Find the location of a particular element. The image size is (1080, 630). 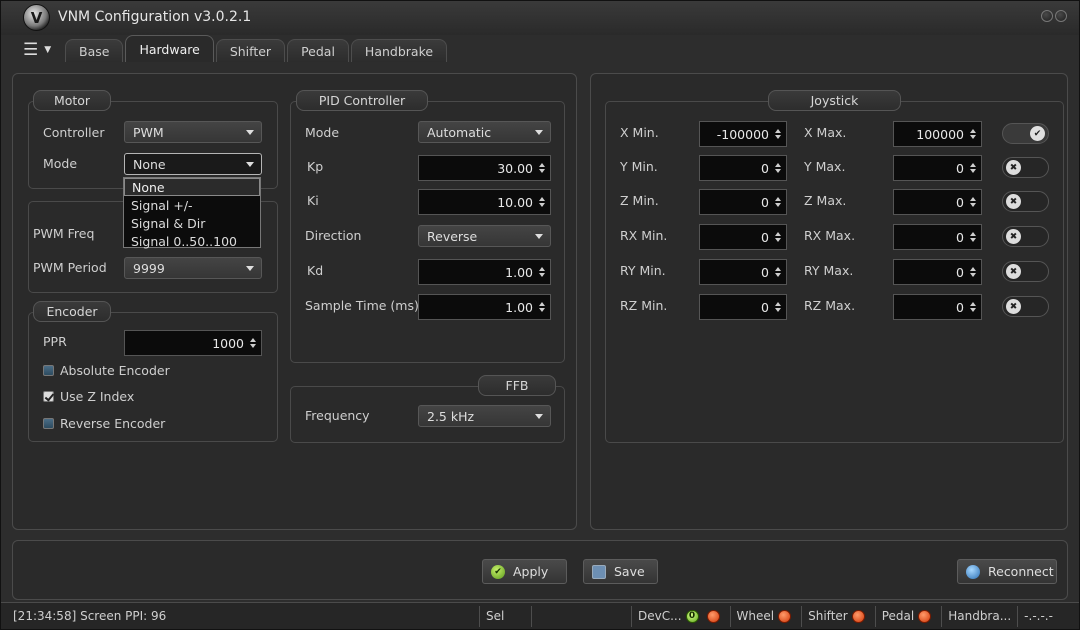

reverse-encoder-label: Reverse Encoder is located at coordinates (113, 423).